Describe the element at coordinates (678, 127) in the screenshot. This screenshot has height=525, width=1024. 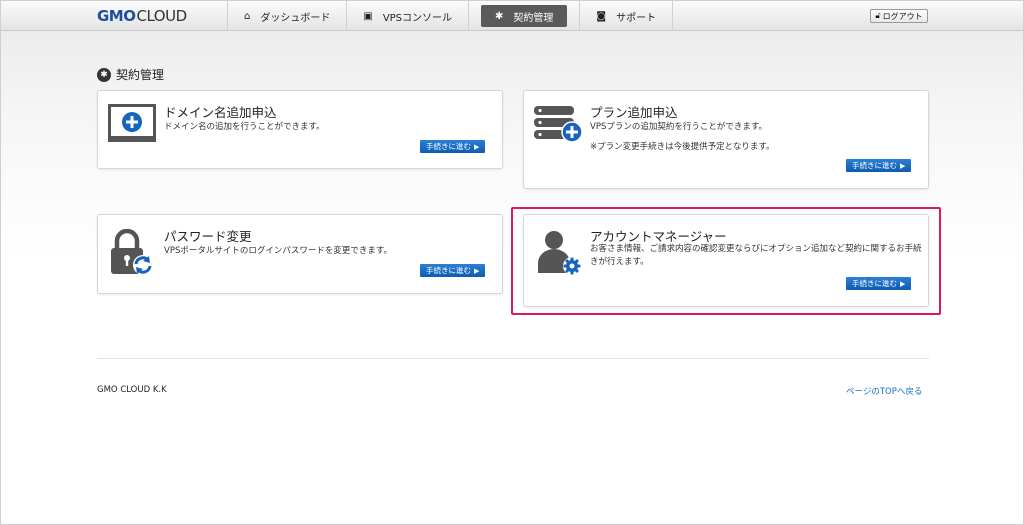
I see `card-description: VPSプランの追加契約を行うことができます。` at that location.